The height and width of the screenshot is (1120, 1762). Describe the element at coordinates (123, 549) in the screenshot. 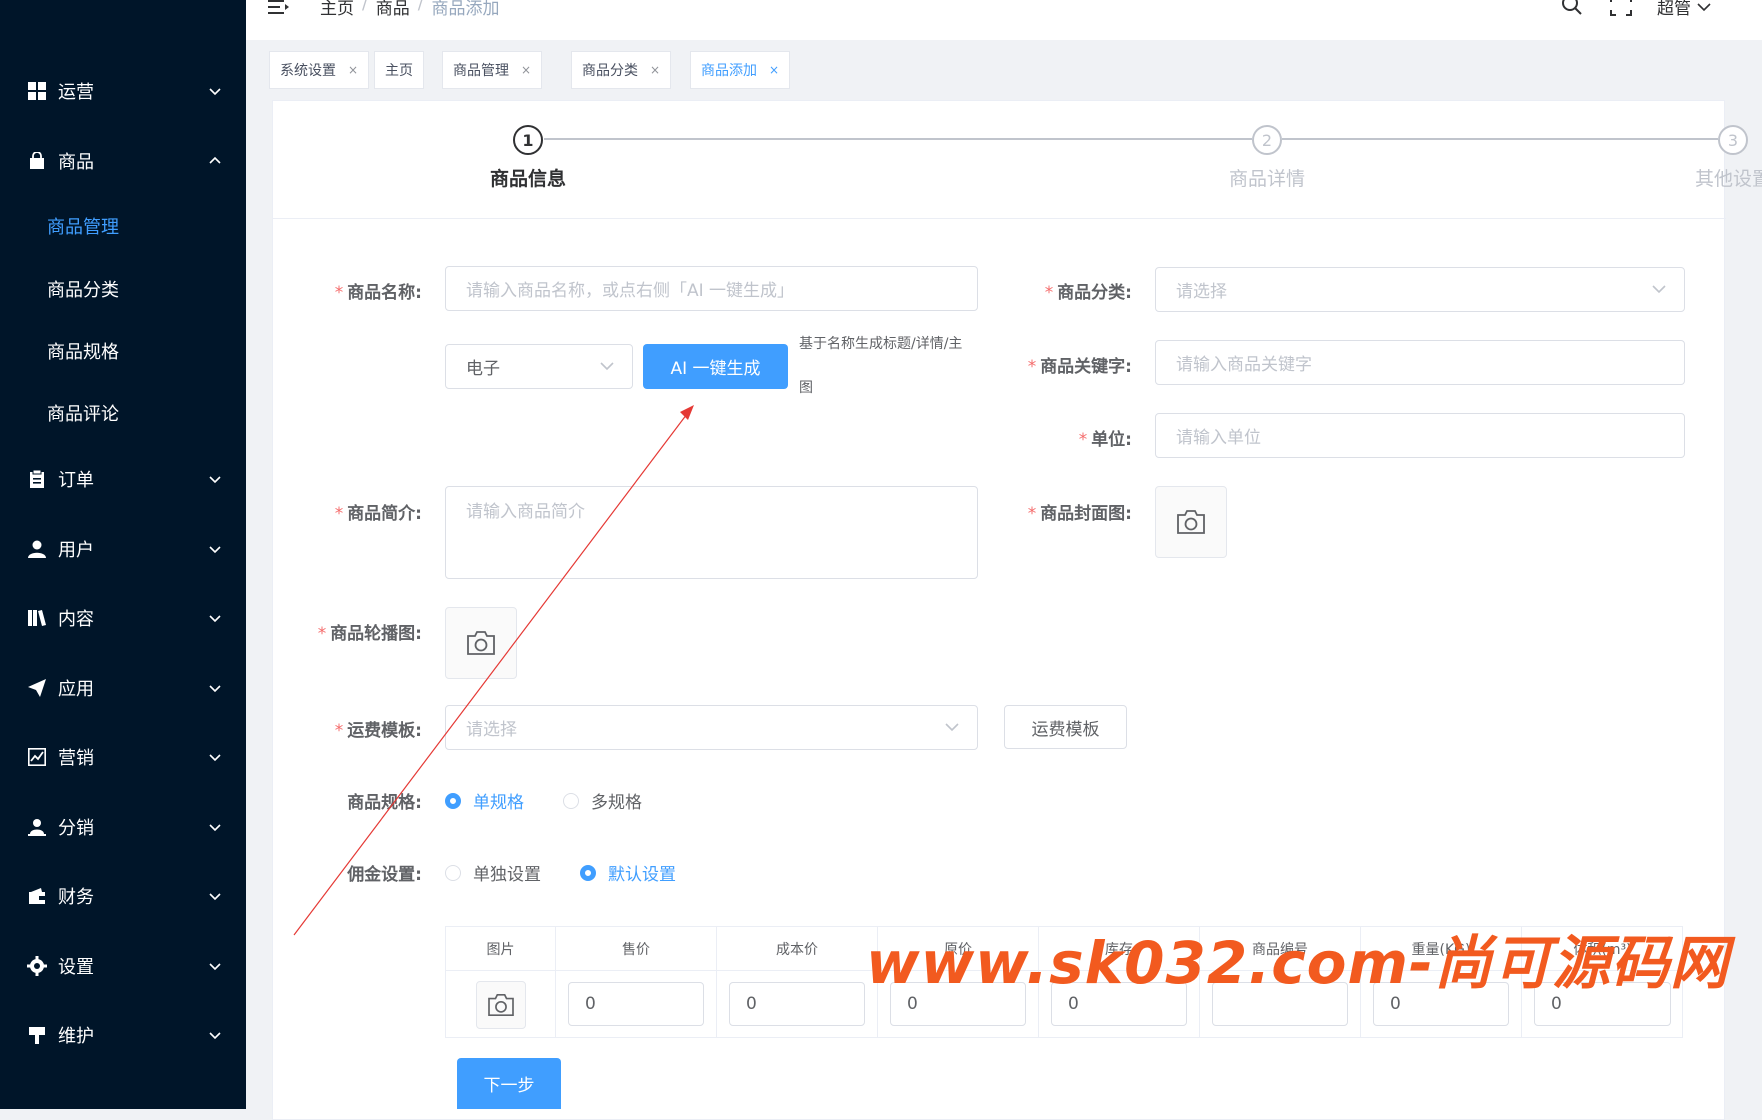

I see `sidebar-item-users: 用户` at that location.